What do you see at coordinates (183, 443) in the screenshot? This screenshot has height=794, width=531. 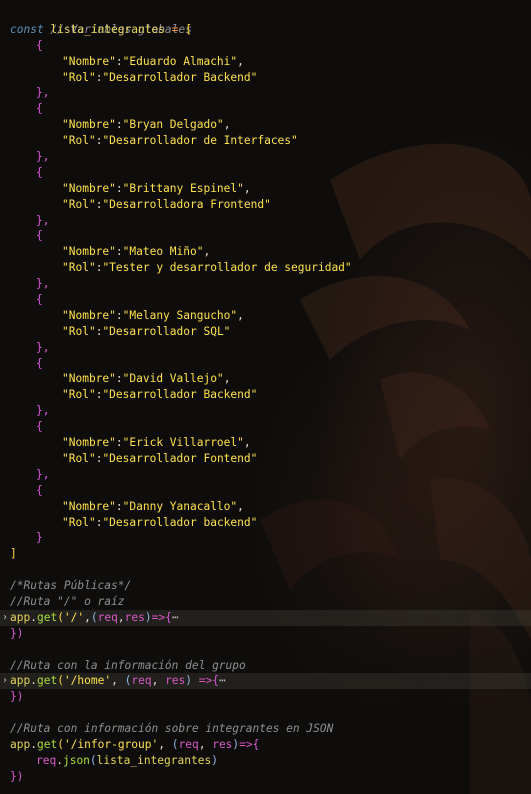 I see `member-name: "Erick Villarroel"` at bounding box center [183, 443].